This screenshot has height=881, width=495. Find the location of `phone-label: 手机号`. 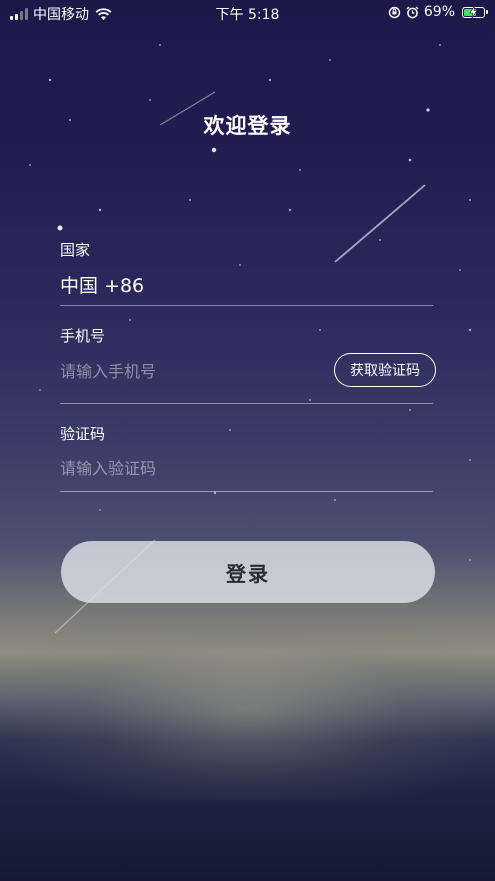

phone-label: 手机号 is located at coordinates (83, 336).